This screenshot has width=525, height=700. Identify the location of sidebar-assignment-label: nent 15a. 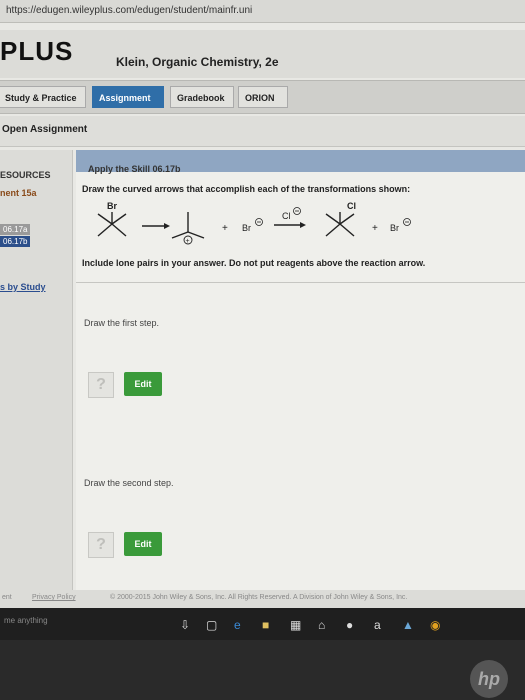
(18, 193).